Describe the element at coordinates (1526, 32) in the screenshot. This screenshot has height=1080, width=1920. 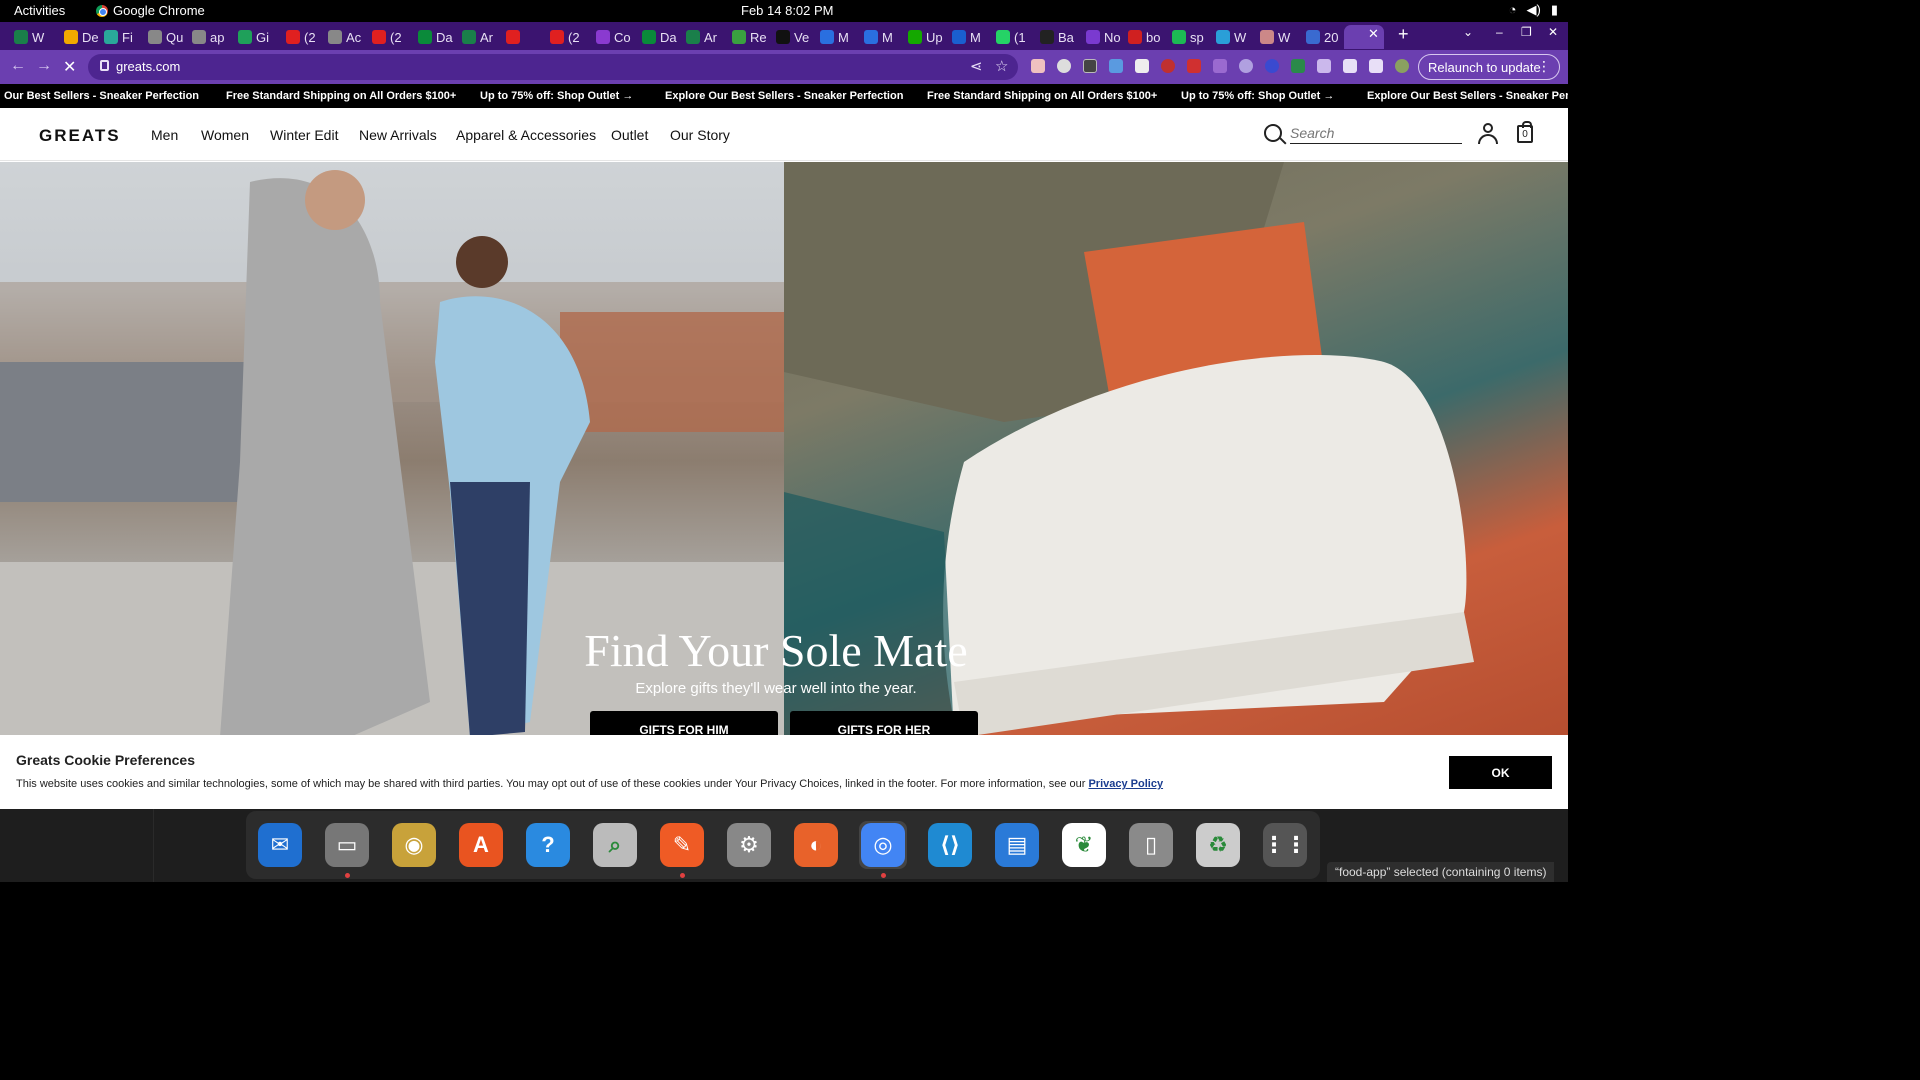
I see `maximize-icon: ❐` at that location.